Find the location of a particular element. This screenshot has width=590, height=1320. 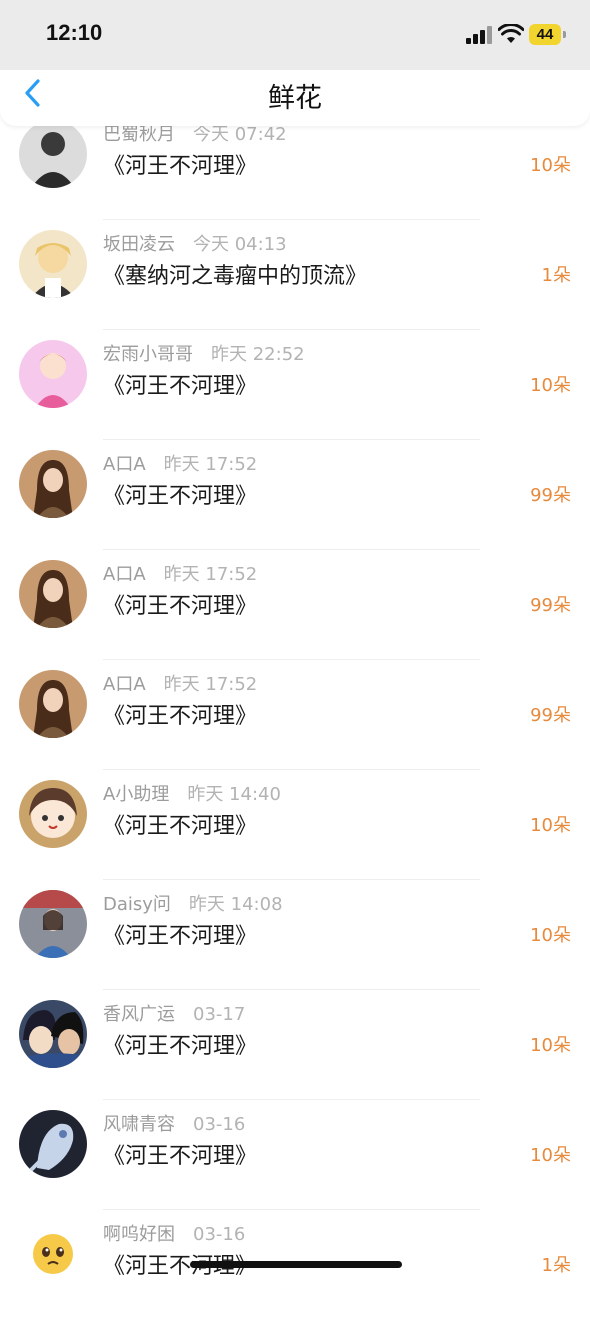

wifi-icon is located at coordinates (511, 33).